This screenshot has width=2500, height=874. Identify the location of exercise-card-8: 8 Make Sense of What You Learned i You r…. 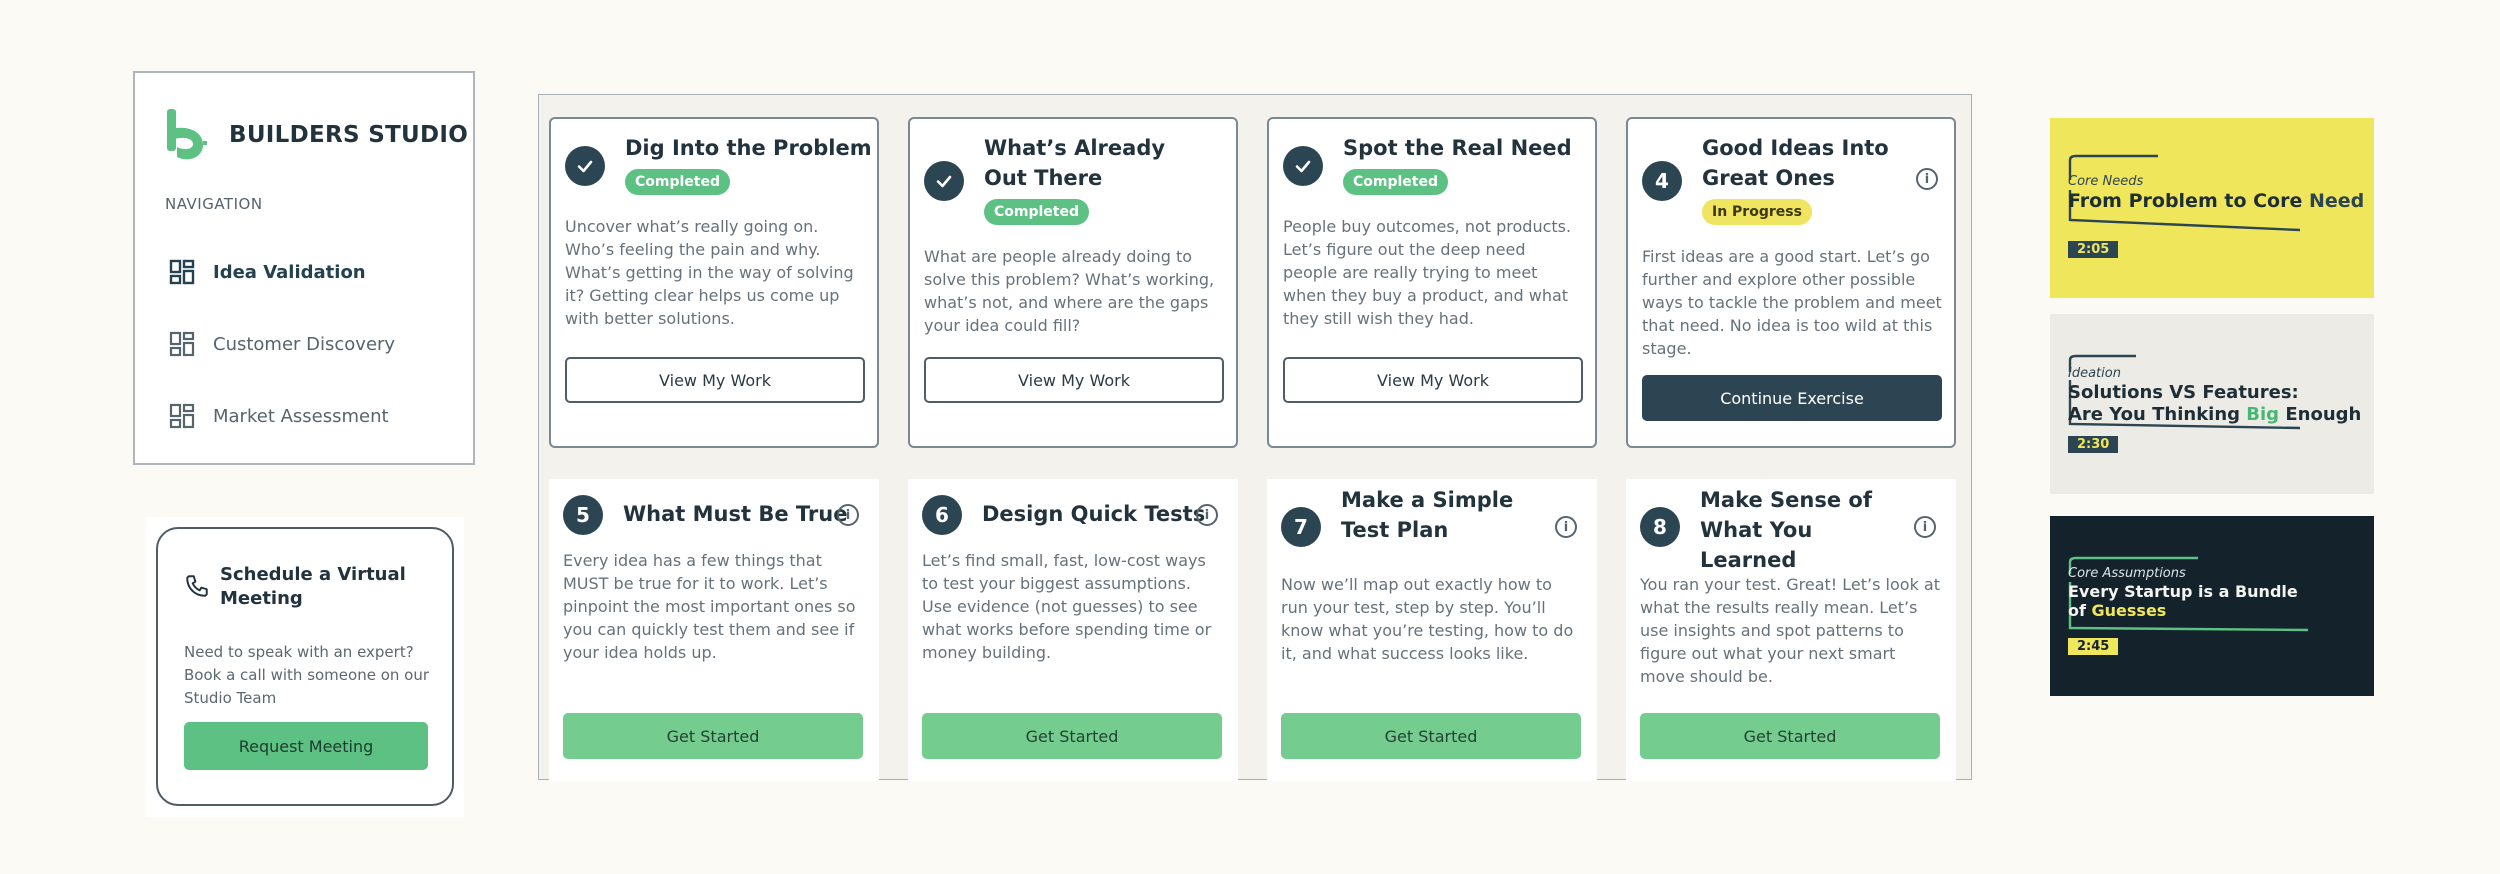
(1791, 630).